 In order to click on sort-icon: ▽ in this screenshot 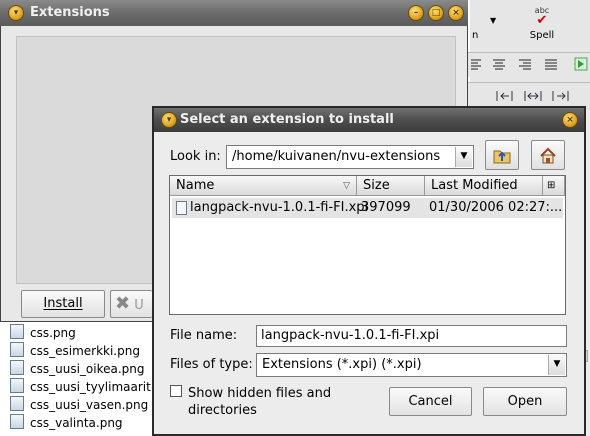, I will do `click(346, 186)`.